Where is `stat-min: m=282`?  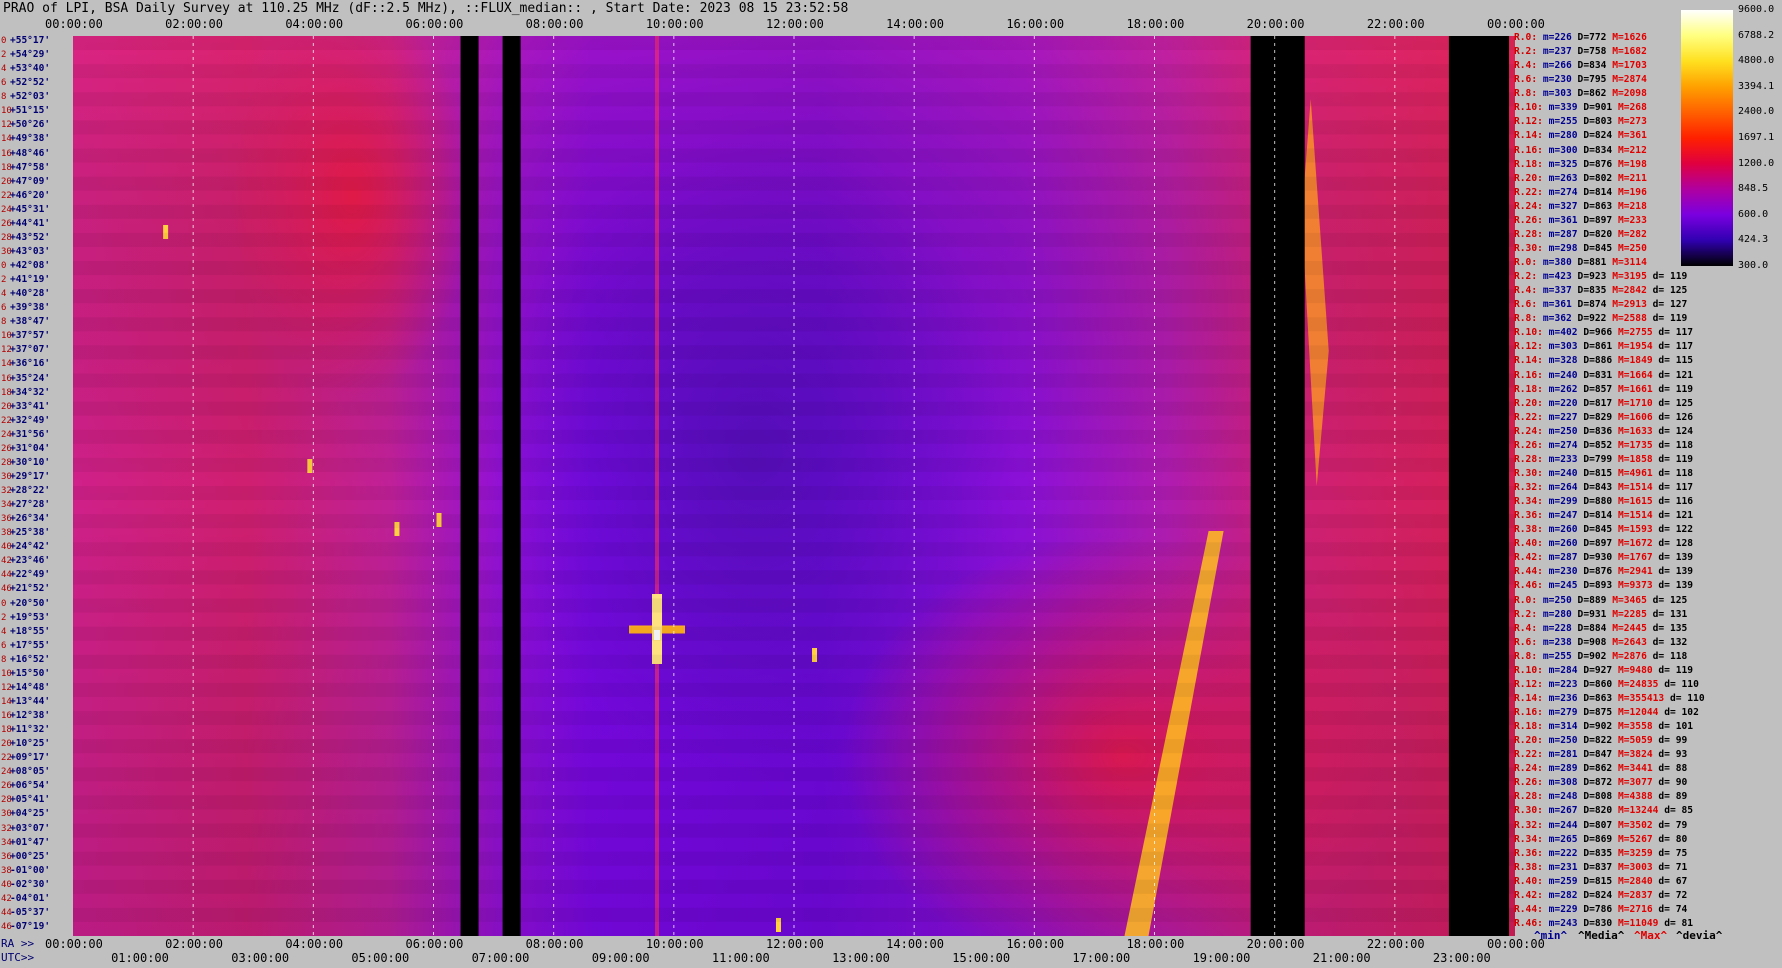 stat-min: m=282 is located at coordinates (1566, 895).